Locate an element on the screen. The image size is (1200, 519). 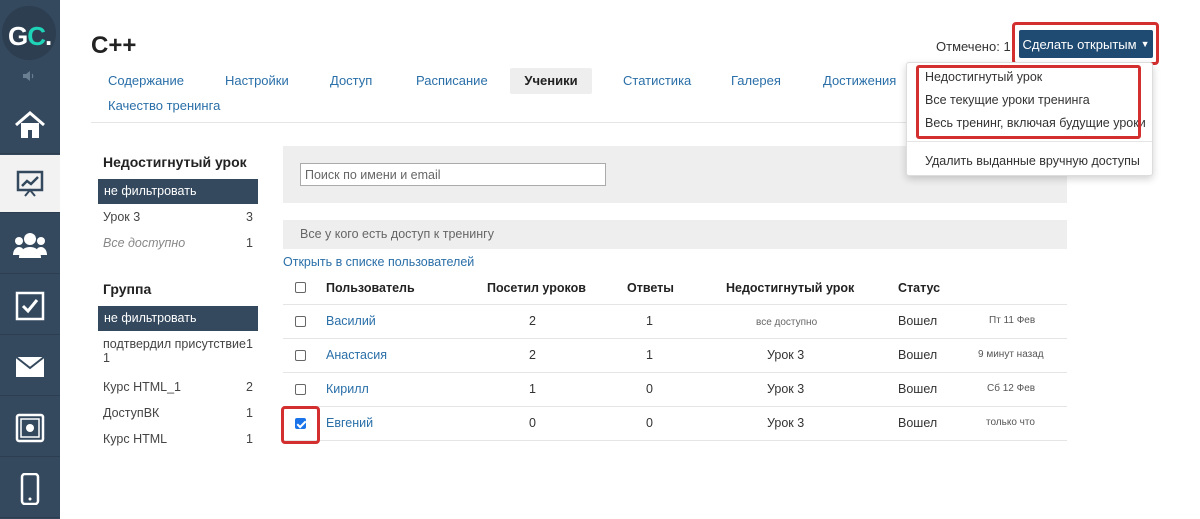
users-icon is located at coordinates (30, 245).